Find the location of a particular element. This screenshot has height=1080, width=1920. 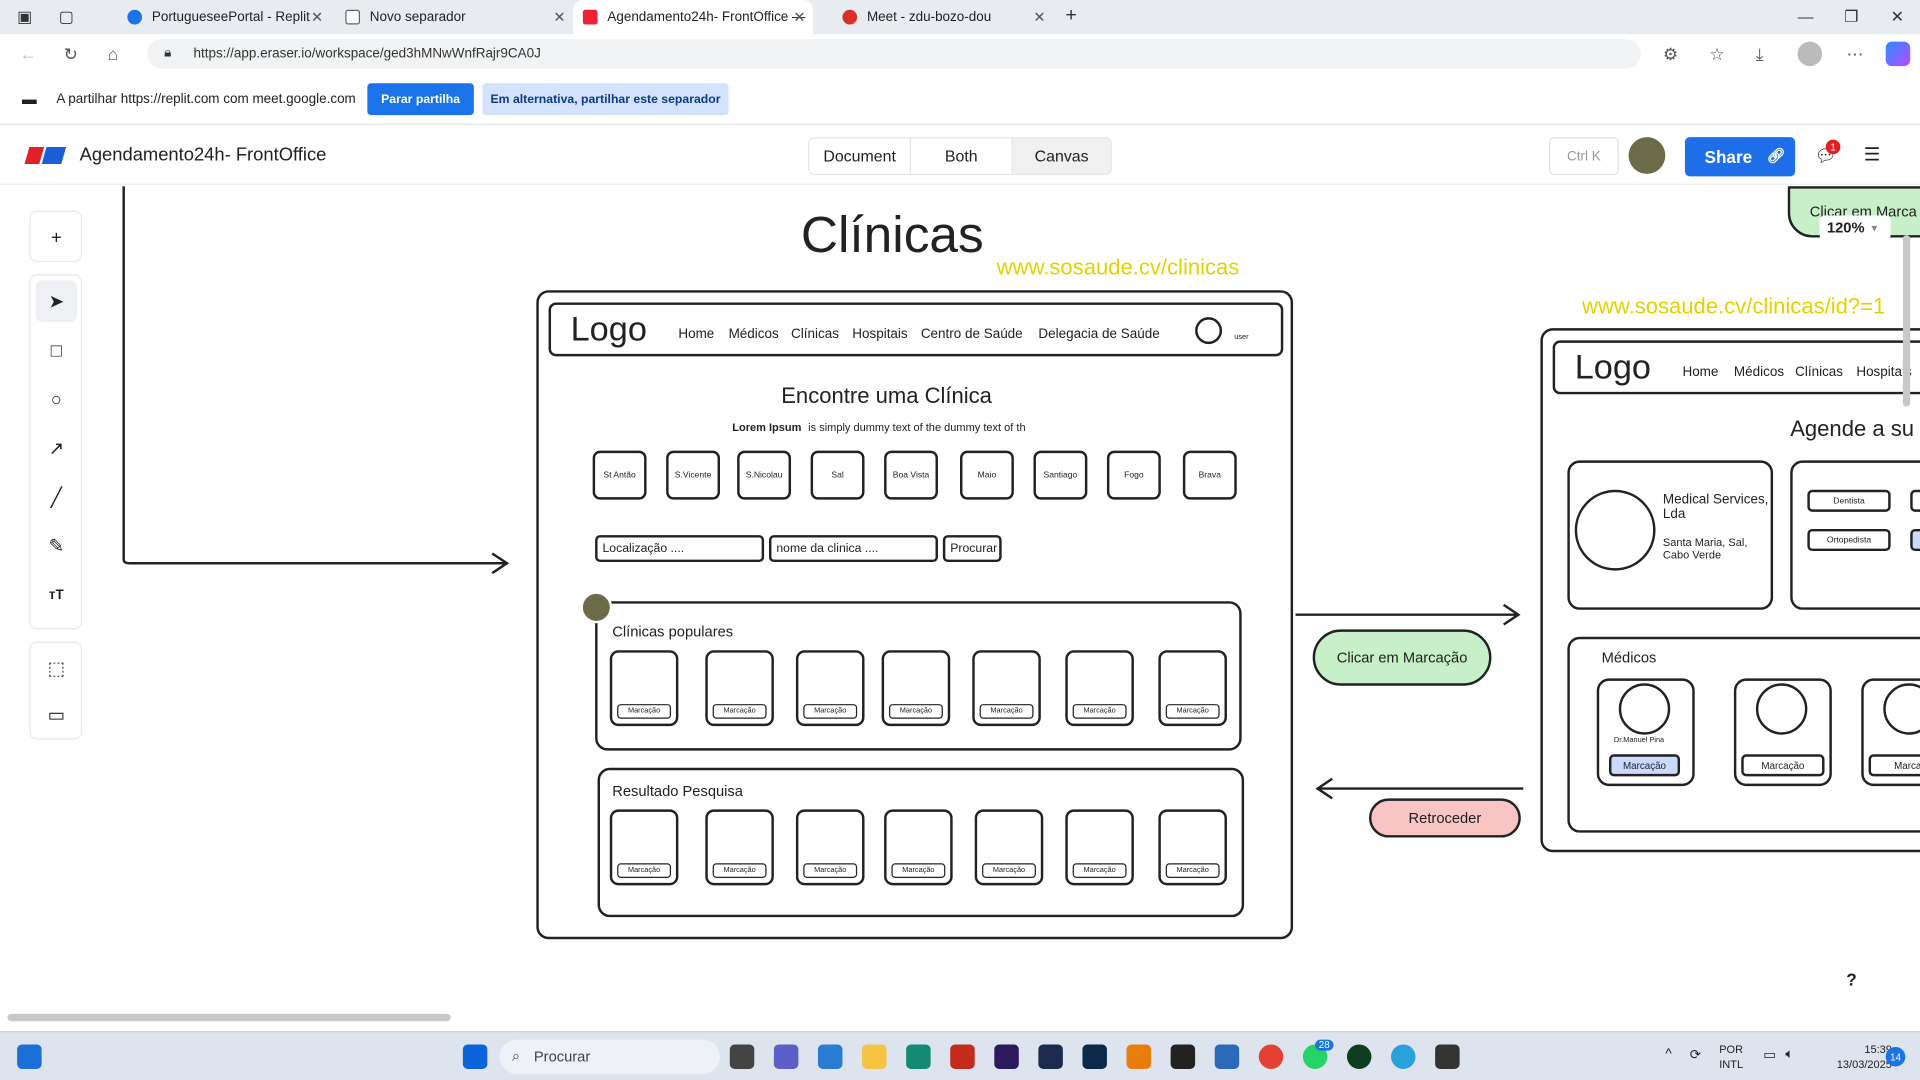

widgets-icon is located at coordinates (29, 1056).